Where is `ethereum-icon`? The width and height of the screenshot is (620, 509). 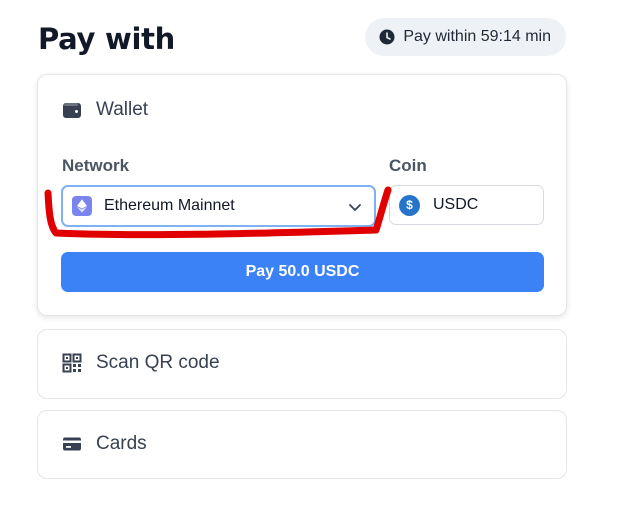
ethereum-icon is located at coordinates (82, 206).